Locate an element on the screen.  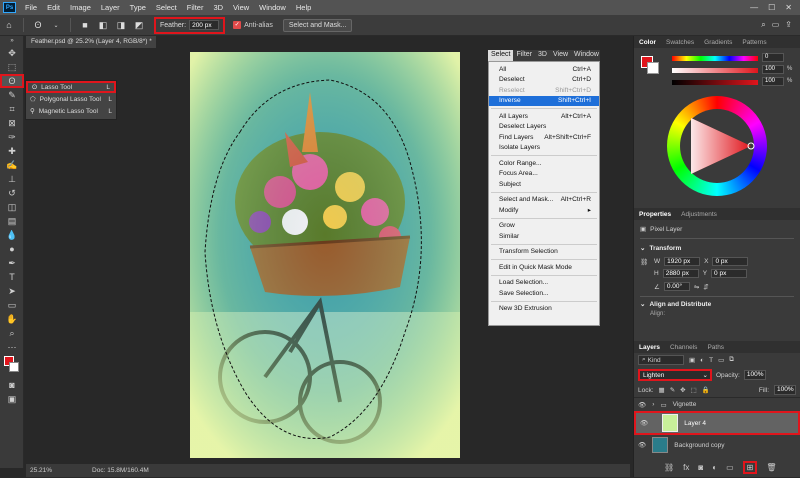
menu-item-isolate-layers: Isolate Layers is located at coordinates (544, 148).